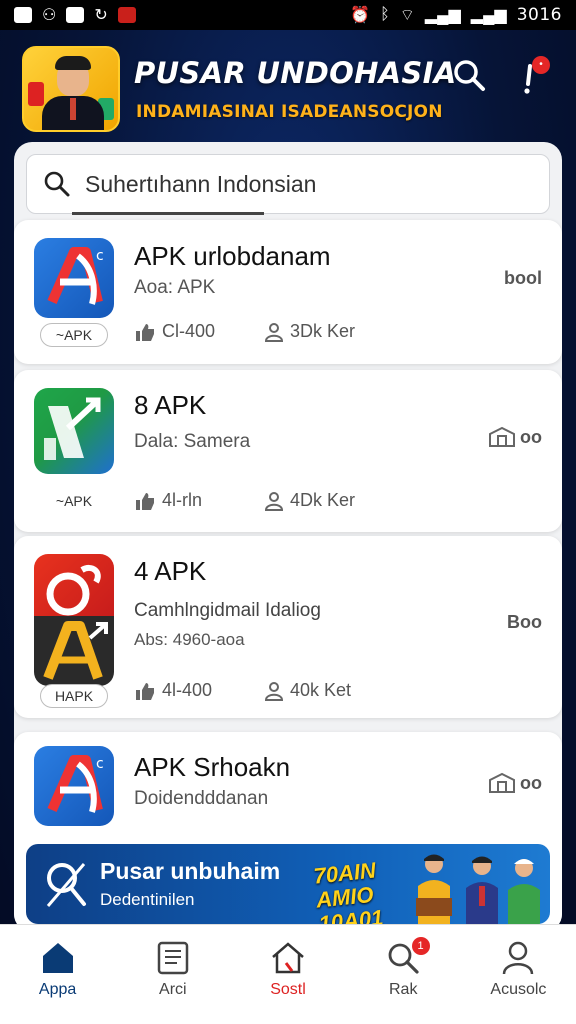  I want to click on card-subtitle: Dala: Samera, so click(192, 441).